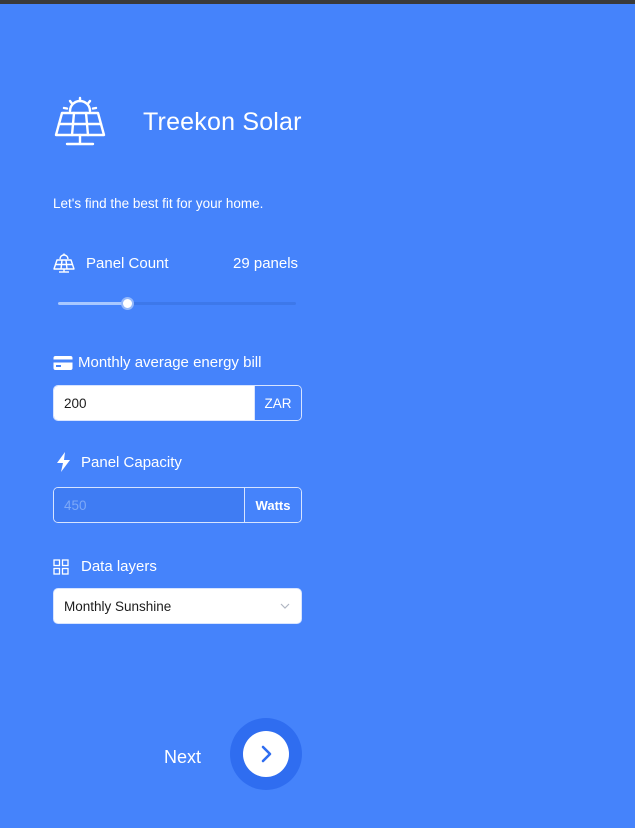  What do you see at coordinates (92, 303) in the screenshot?
I see `slider-fill` at bounding box center [92, 303].